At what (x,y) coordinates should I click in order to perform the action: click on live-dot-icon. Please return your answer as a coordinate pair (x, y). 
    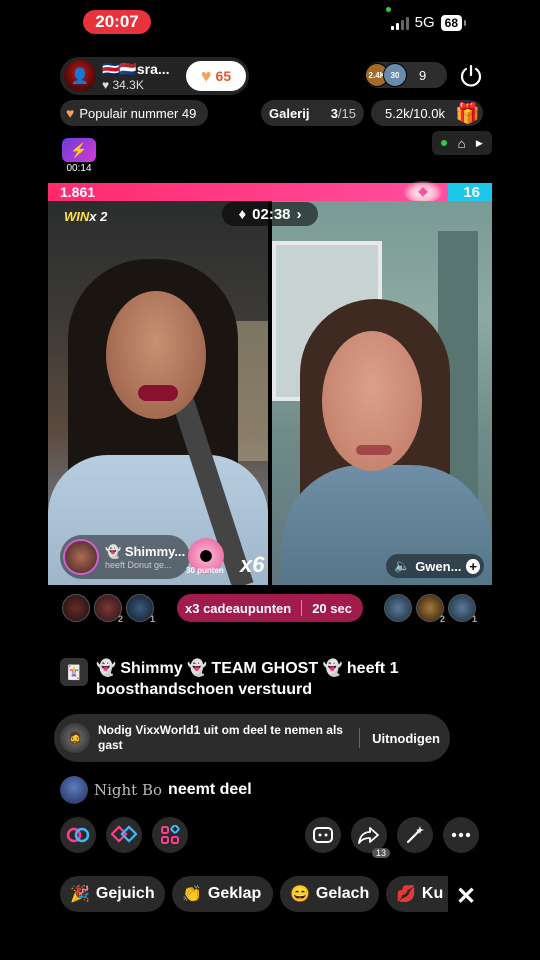
    Looking at the image, I should click on (444, 143).